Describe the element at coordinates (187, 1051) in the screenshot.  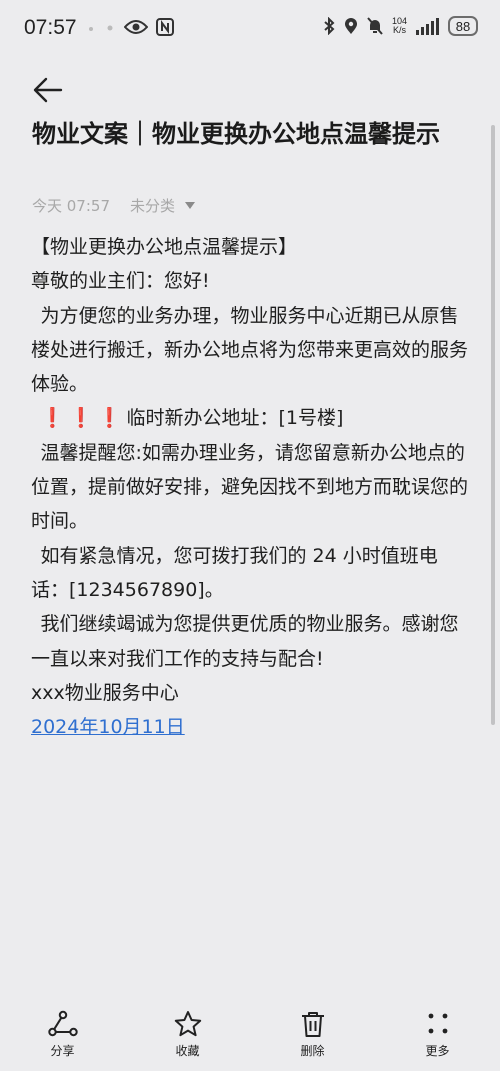
I see `favorite-label: 收藏` at that location.